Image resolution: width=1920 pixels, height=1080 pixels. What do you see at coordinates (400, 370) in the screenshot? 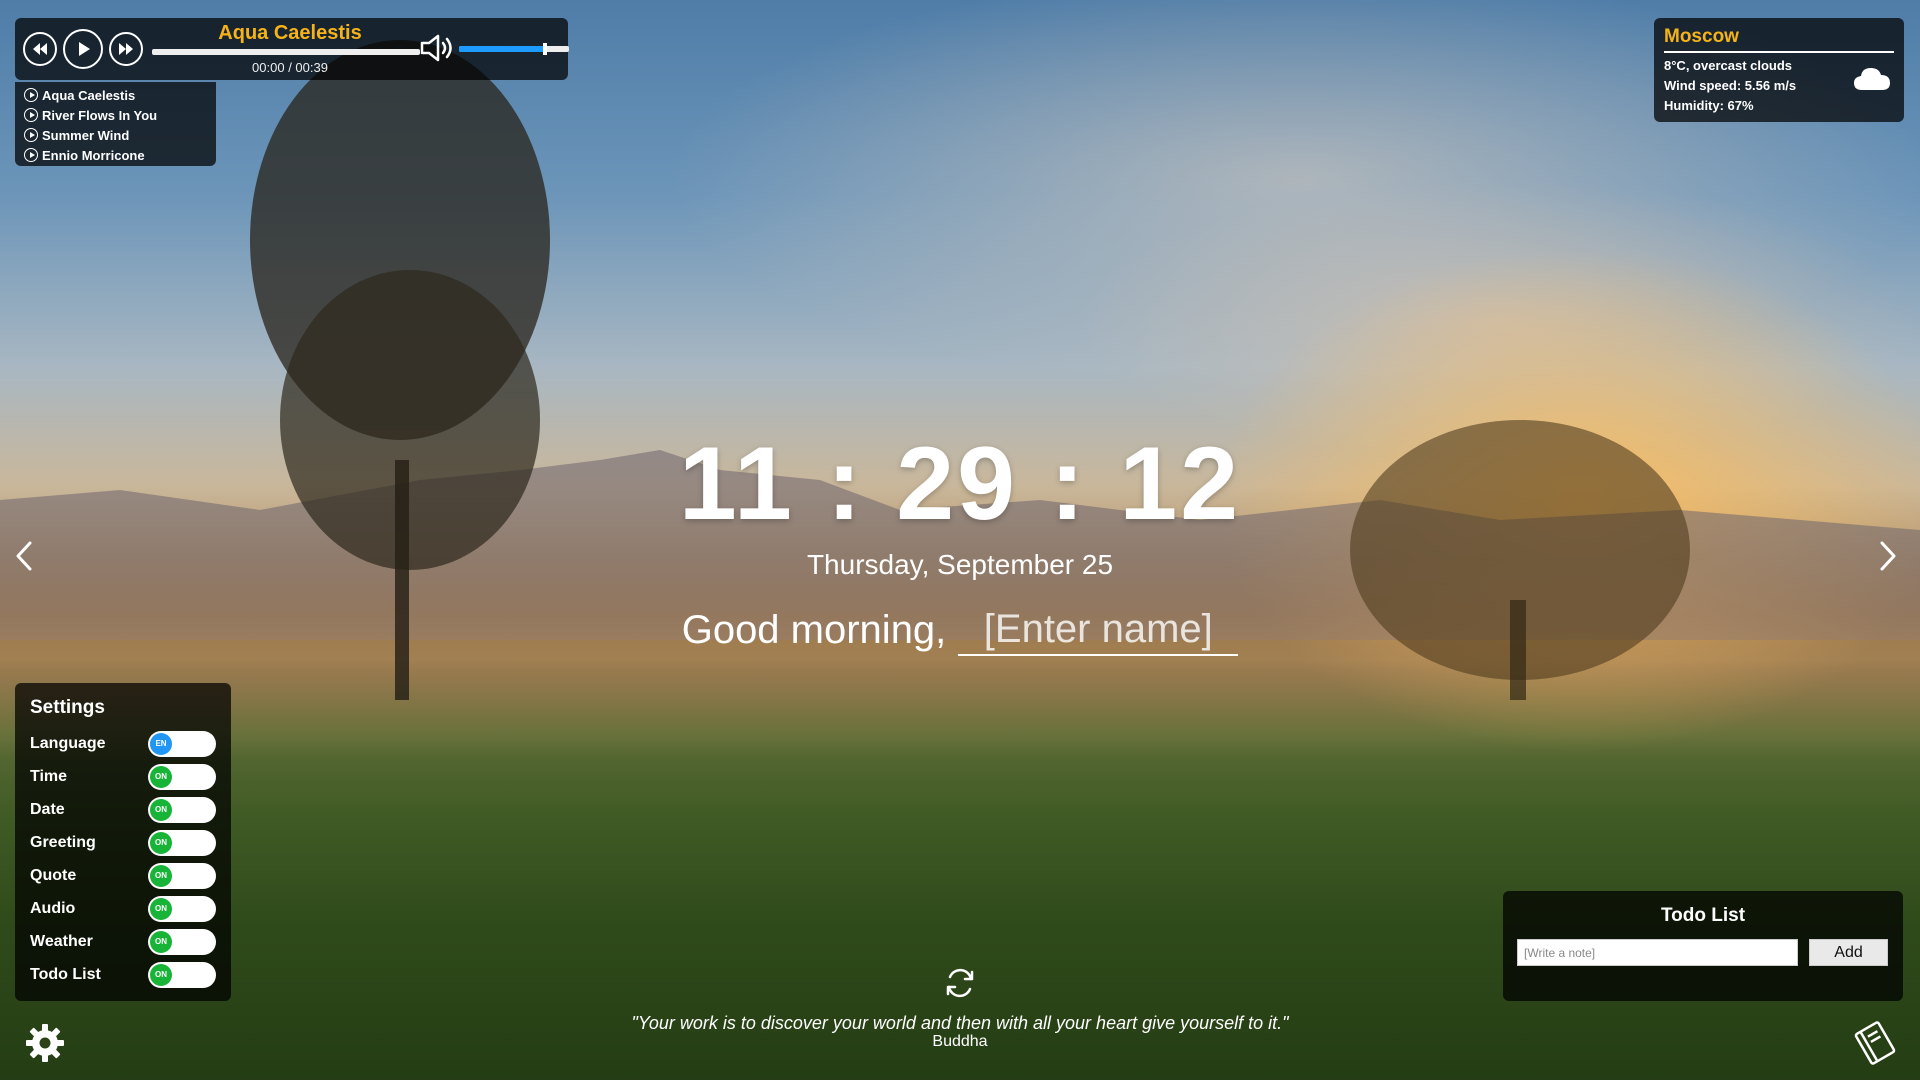
I see `tall-tree-left` at bounding box center [400, 370].